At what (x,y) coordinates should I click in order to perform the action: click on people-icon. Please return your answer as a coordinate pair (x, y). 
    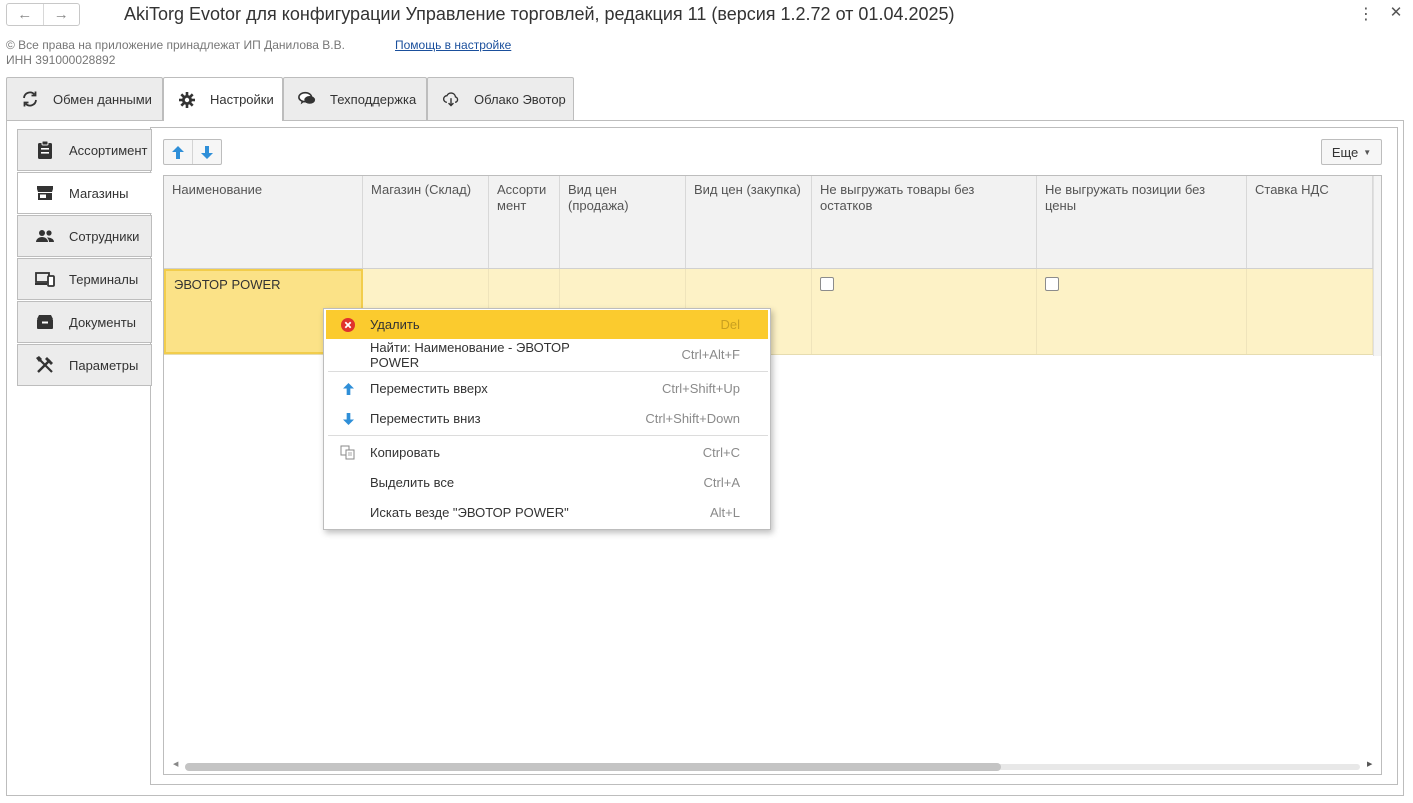
    Looking at the image, I should click on (45, 236).